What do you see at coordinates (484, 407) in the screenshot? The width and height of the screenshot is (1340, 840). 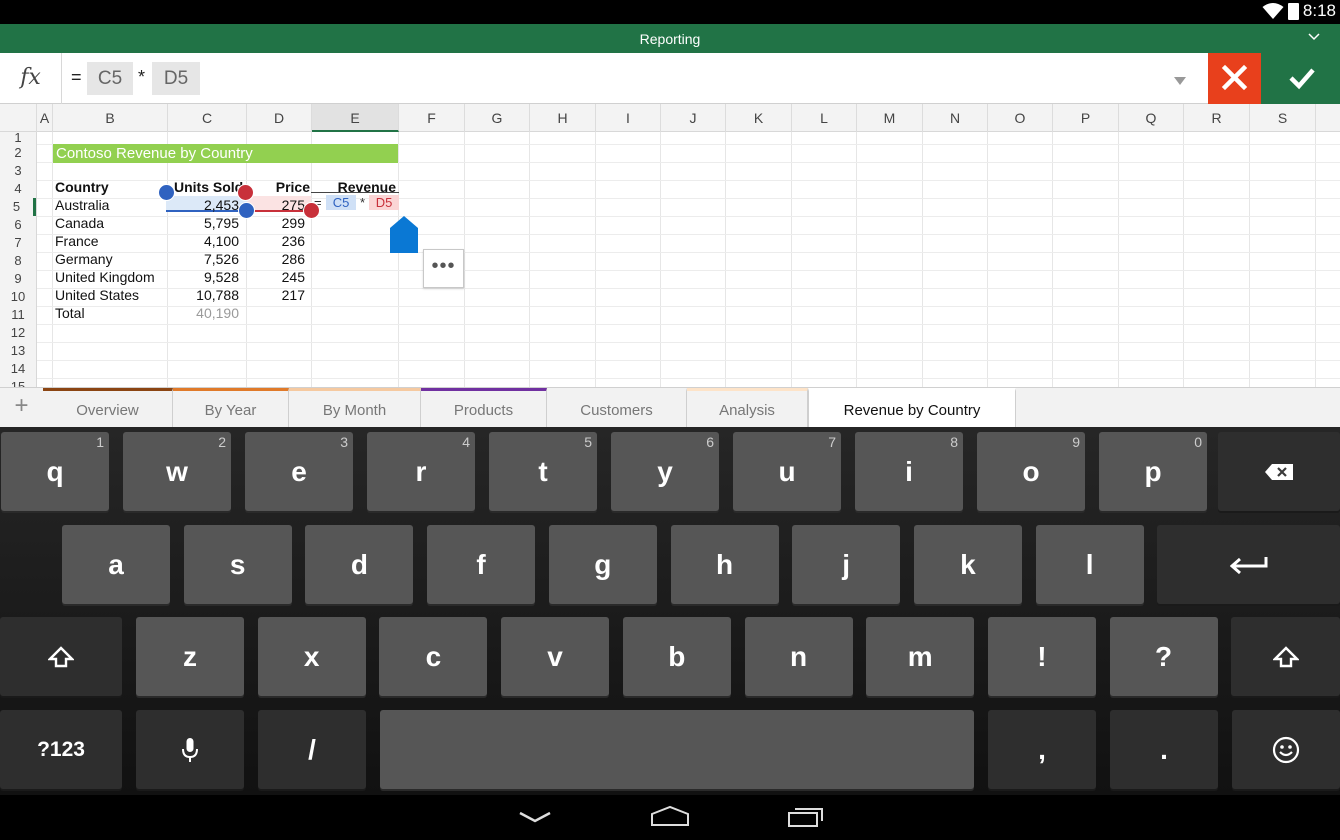 I see `sheet-tab-products: Products` at bounding box center [484, 407].